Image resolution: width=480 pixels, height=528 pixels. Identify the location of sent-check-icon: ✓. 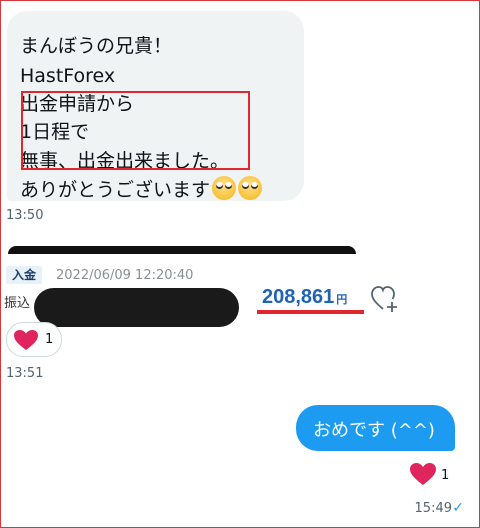
(458, 508).